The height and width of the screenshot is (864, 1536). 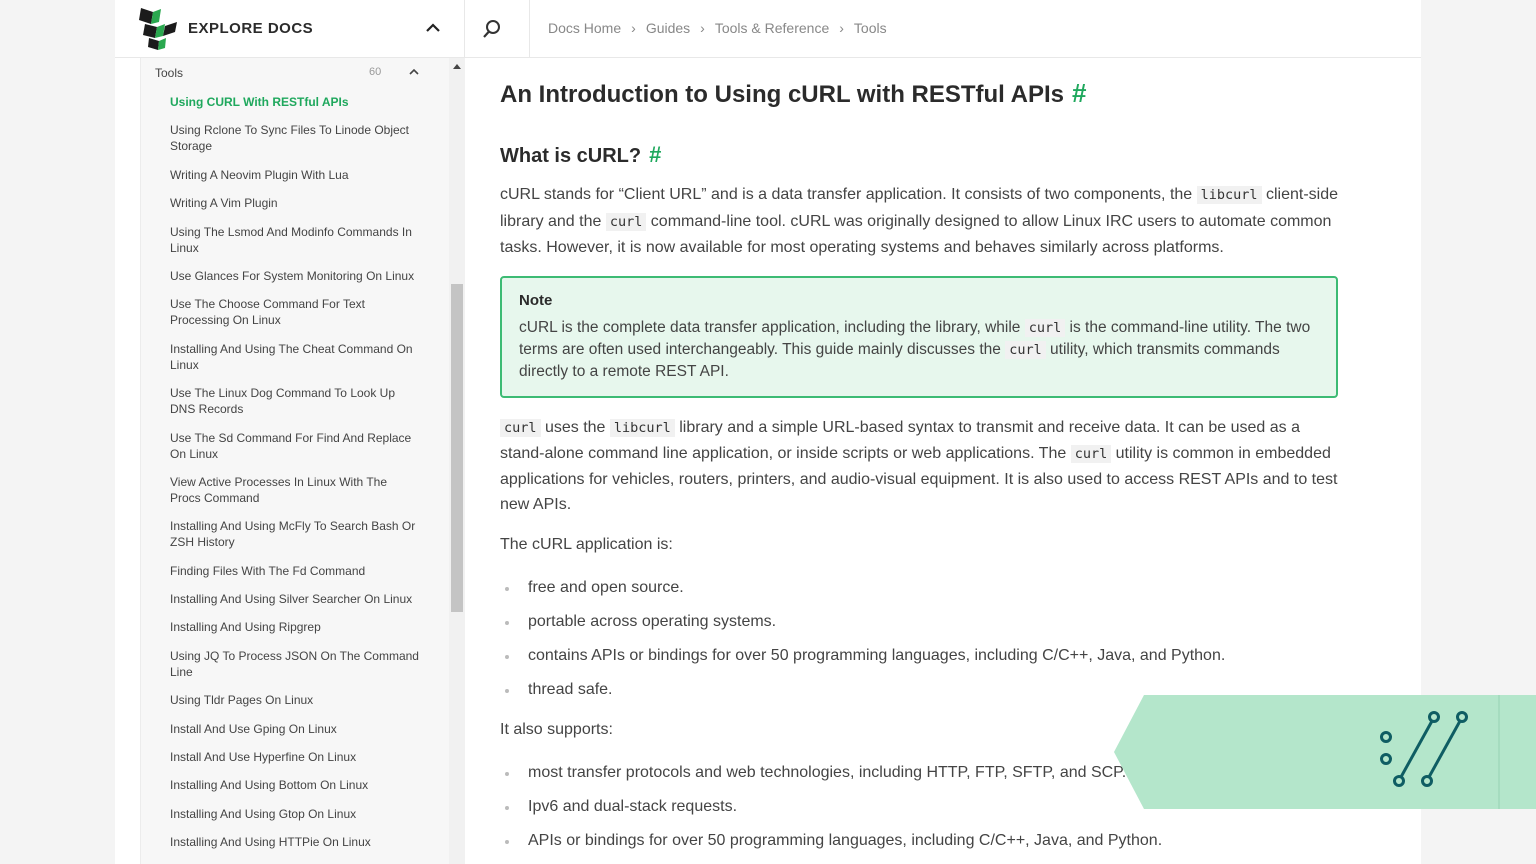 What do you see at coordinates (295, 102) in the screenshot?
I see `sidebar-item-curl-restful-apis: Using CURL With RESTful APIs` at bounding box center [295, 102].